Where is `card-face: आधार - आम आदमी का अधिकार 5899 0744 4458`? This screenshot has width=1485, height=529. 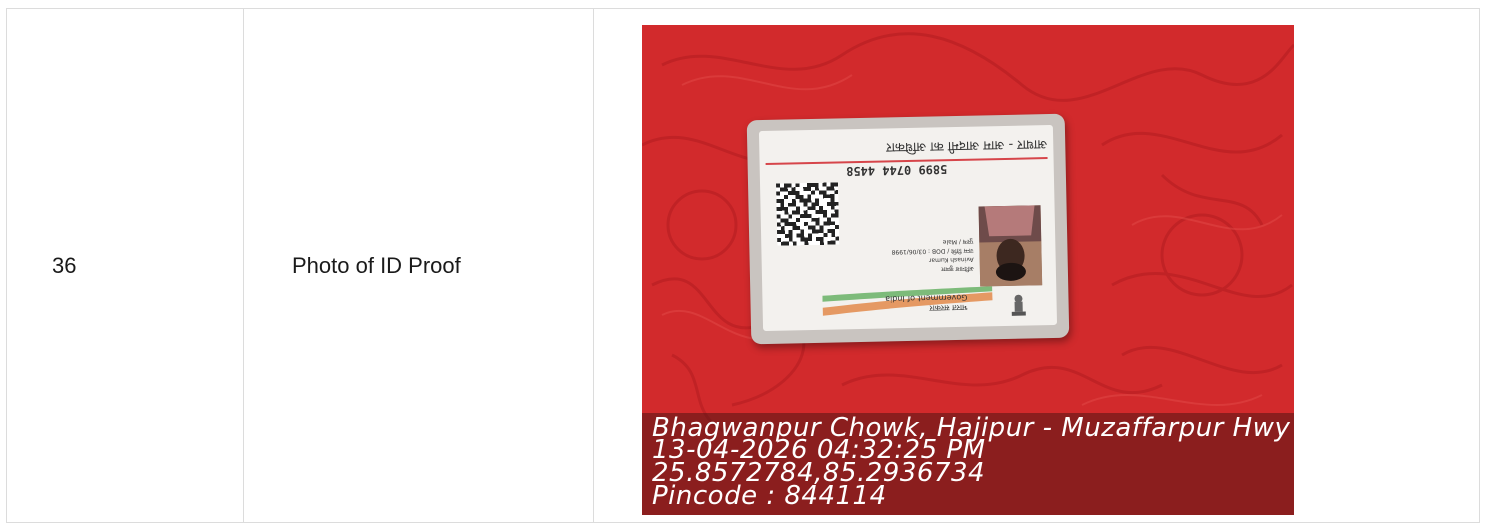
card-face: आधार - आम आदमी का अधिकार 5899 0744 4458 is located at coordinates (908, 228).